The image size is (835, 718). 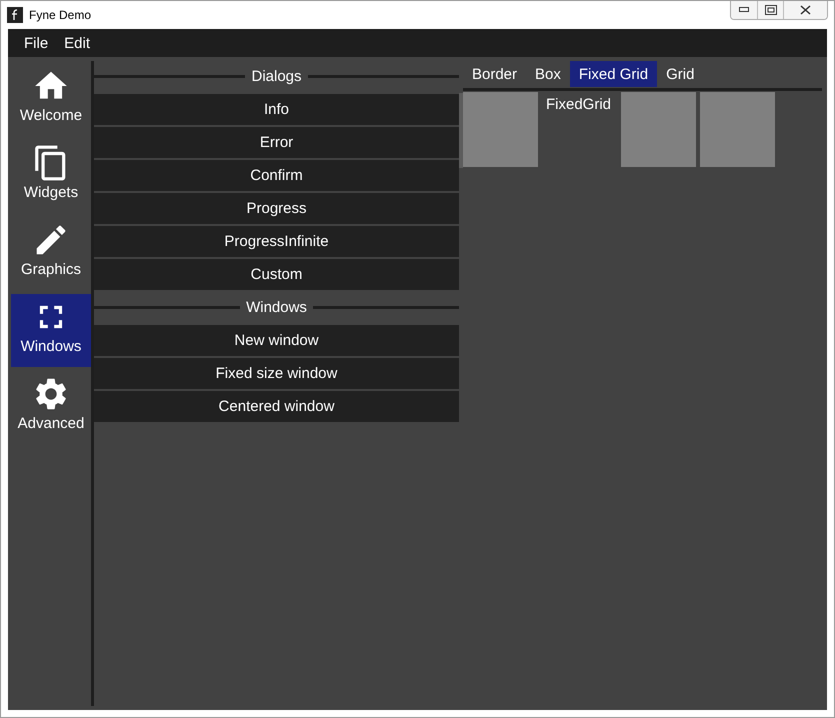 I want to click on dialog-button: Error, so click(x=276, y=142).